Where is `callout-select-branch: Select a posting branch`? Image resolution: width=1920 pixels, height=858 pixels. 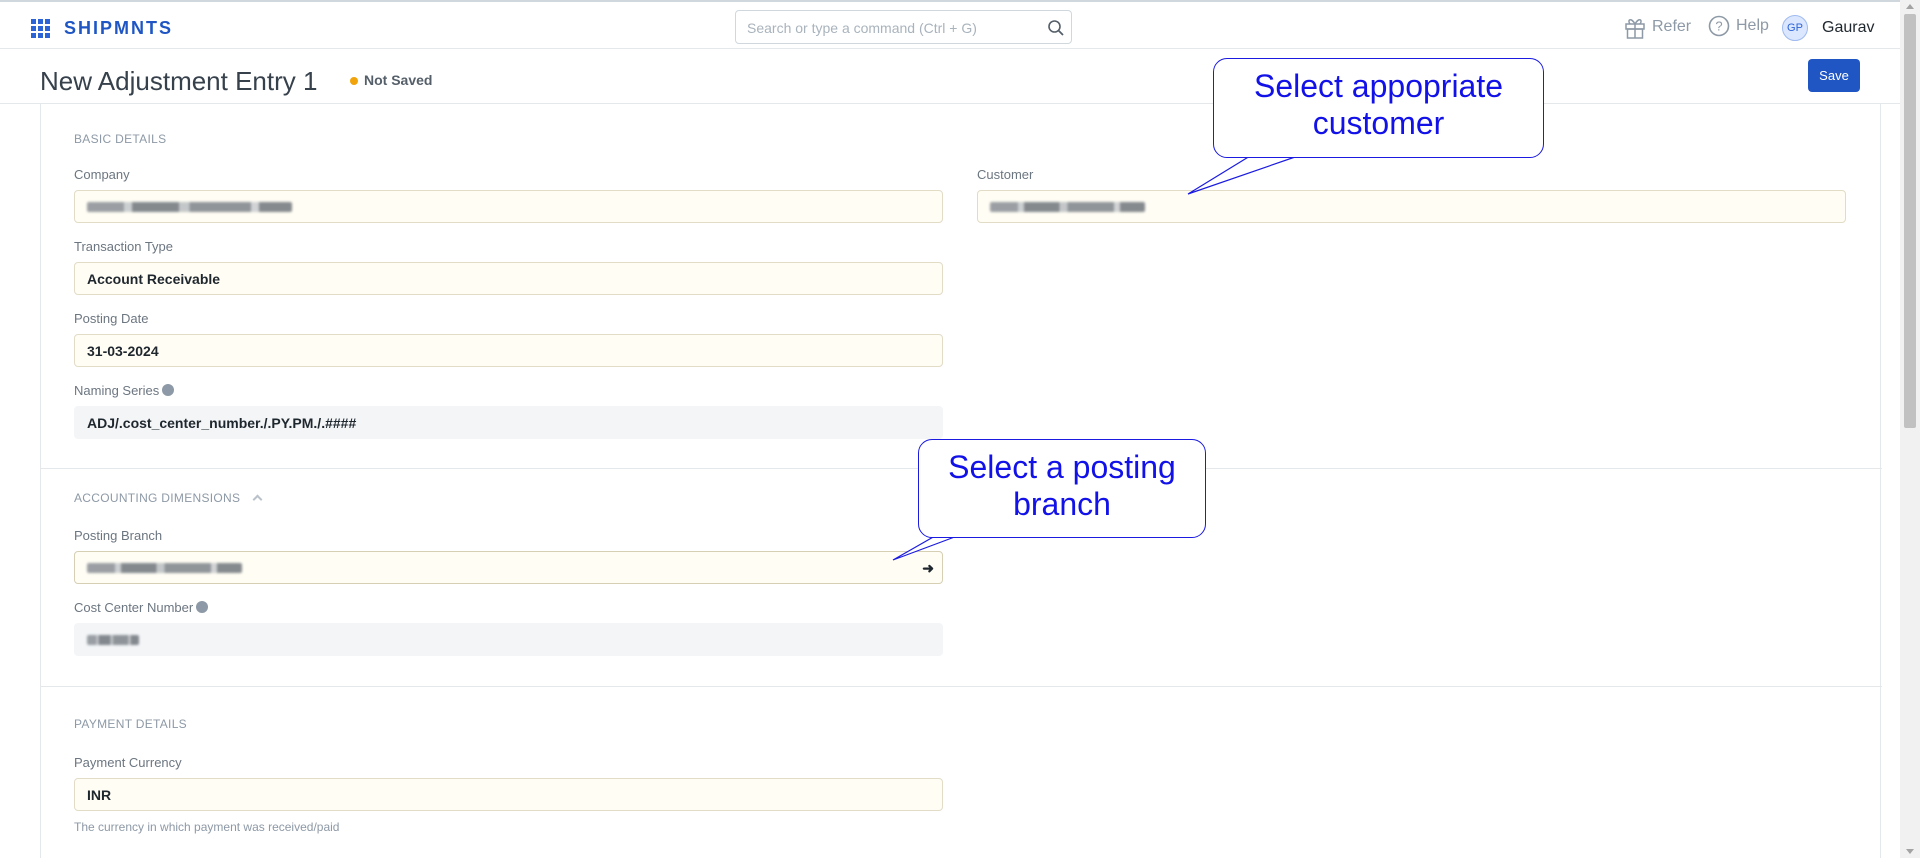
callout-select-branch: Select a posting branch is located at coordinates (1062, 488).